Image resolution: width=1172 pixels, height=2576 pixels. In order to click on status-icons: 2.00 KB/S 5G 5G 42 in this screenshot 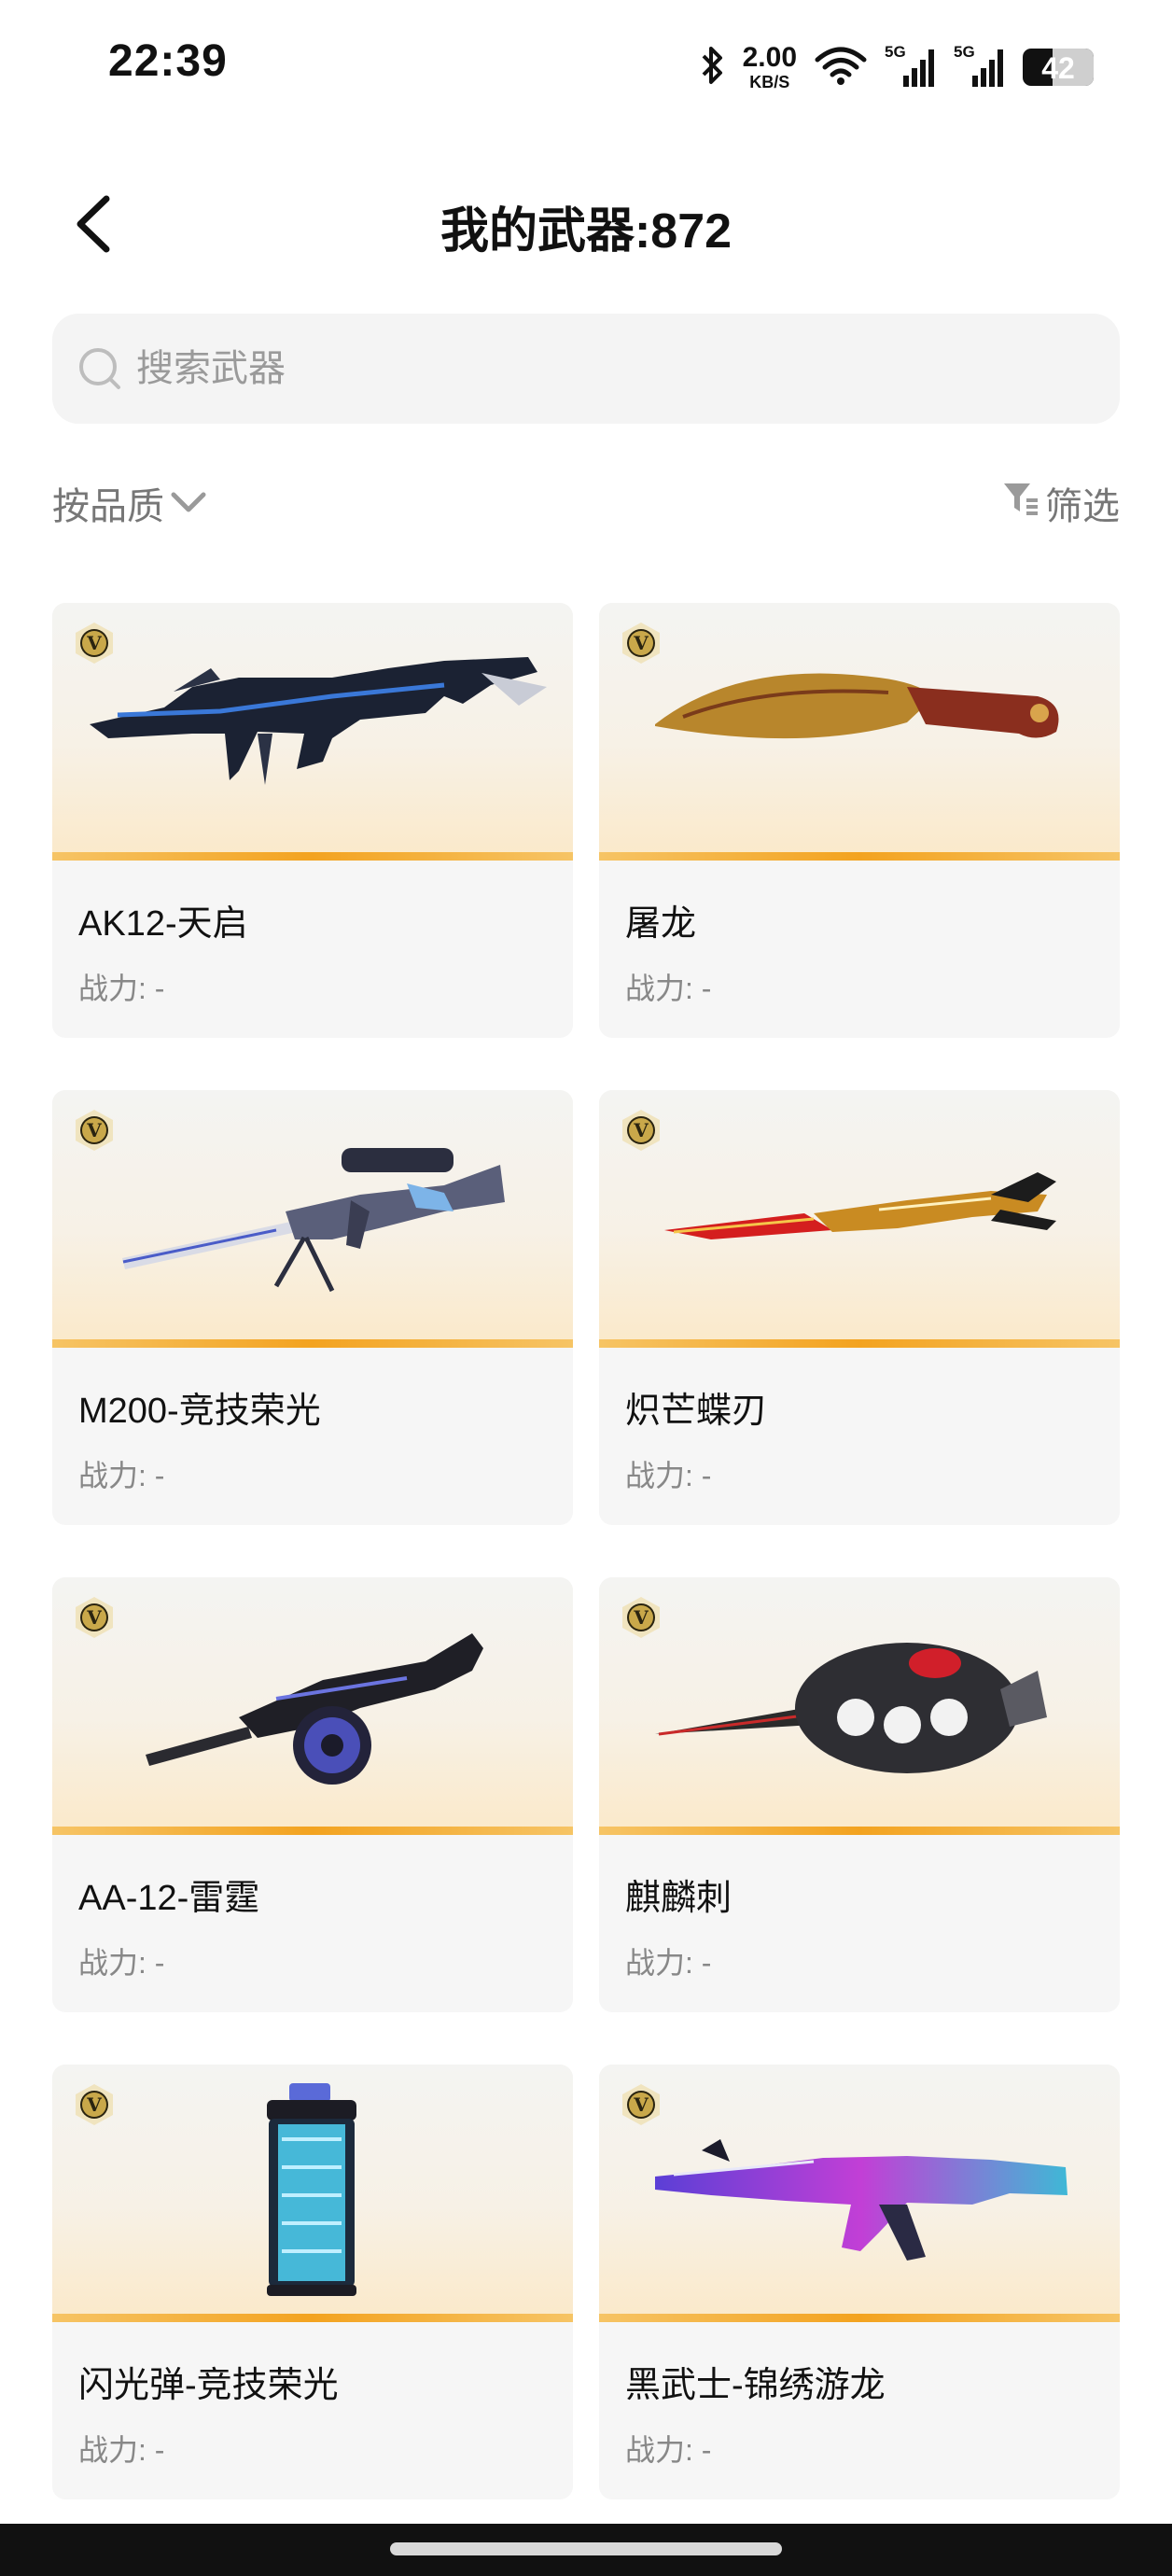, I will do `click(896, 67)`.